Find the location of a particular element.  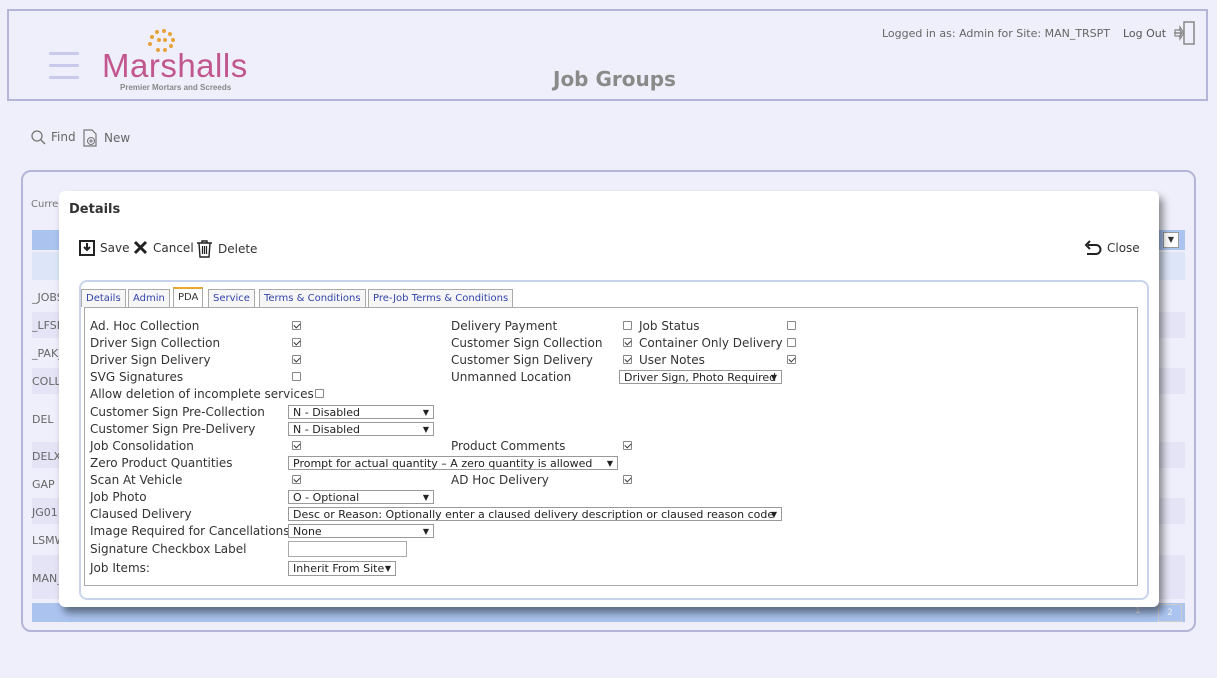

cancel-icon is located at coordinates (140, 247).